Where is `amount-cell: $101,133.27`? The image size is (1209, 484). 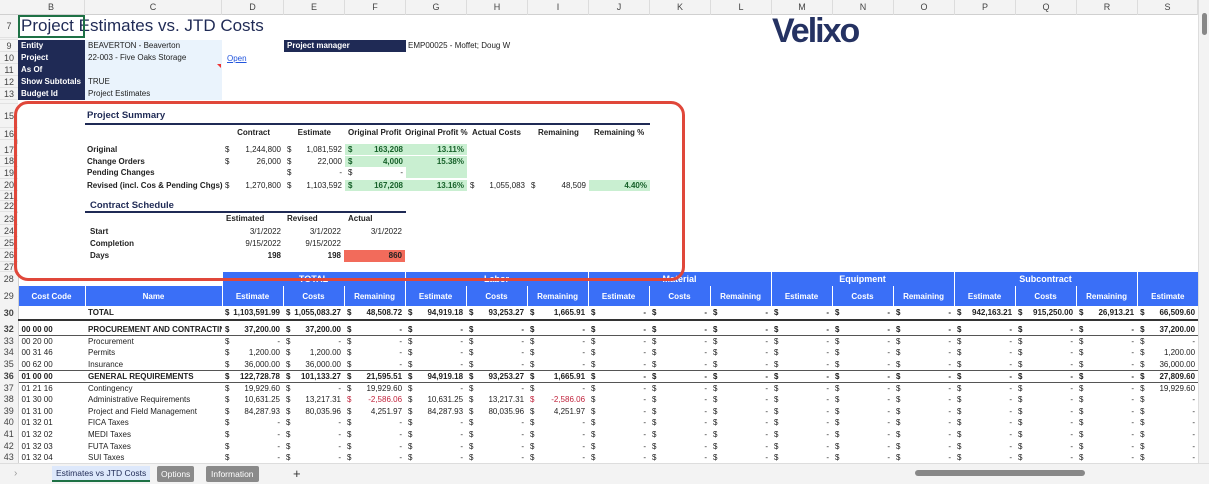
amount-cell: $101,133.27 is located at coordinates (313, 376).